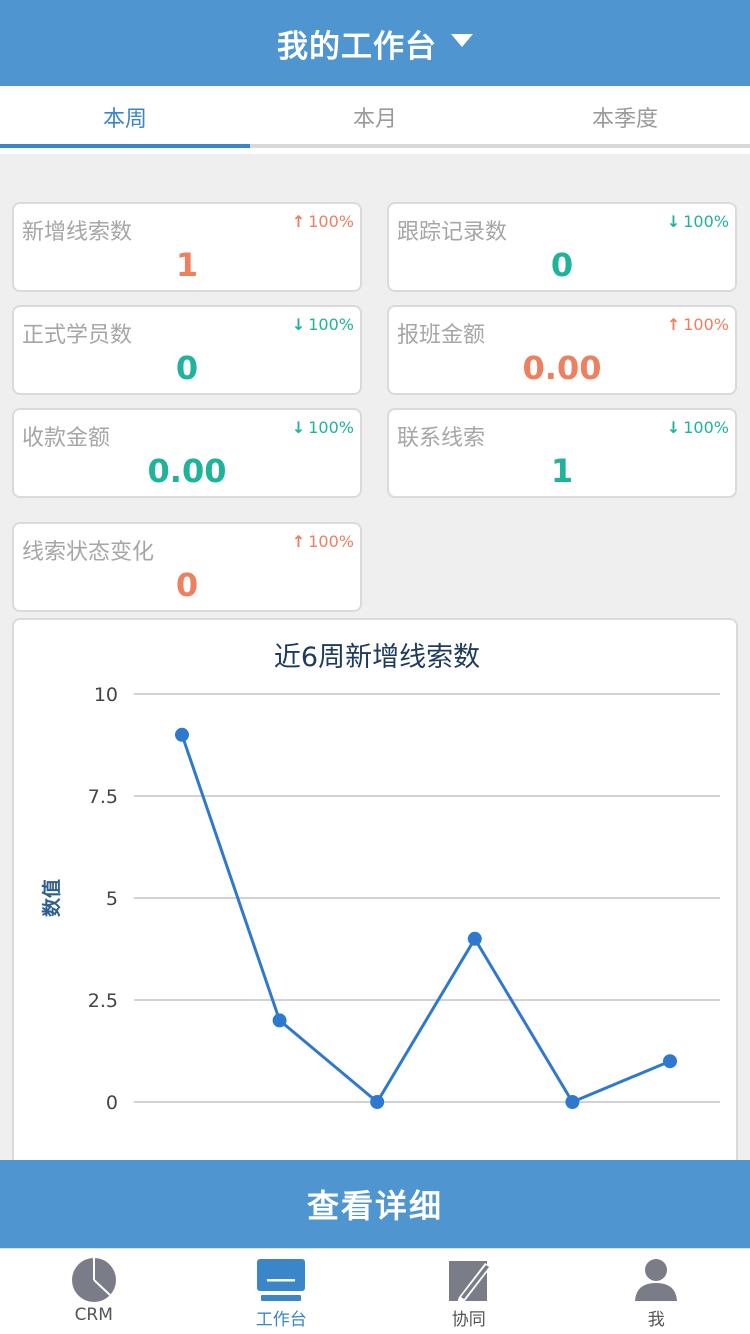 The image size is (750, 1334). I want to click on bottom-tabbar: CRM 工作台 协同 我, so click(375, 1291).